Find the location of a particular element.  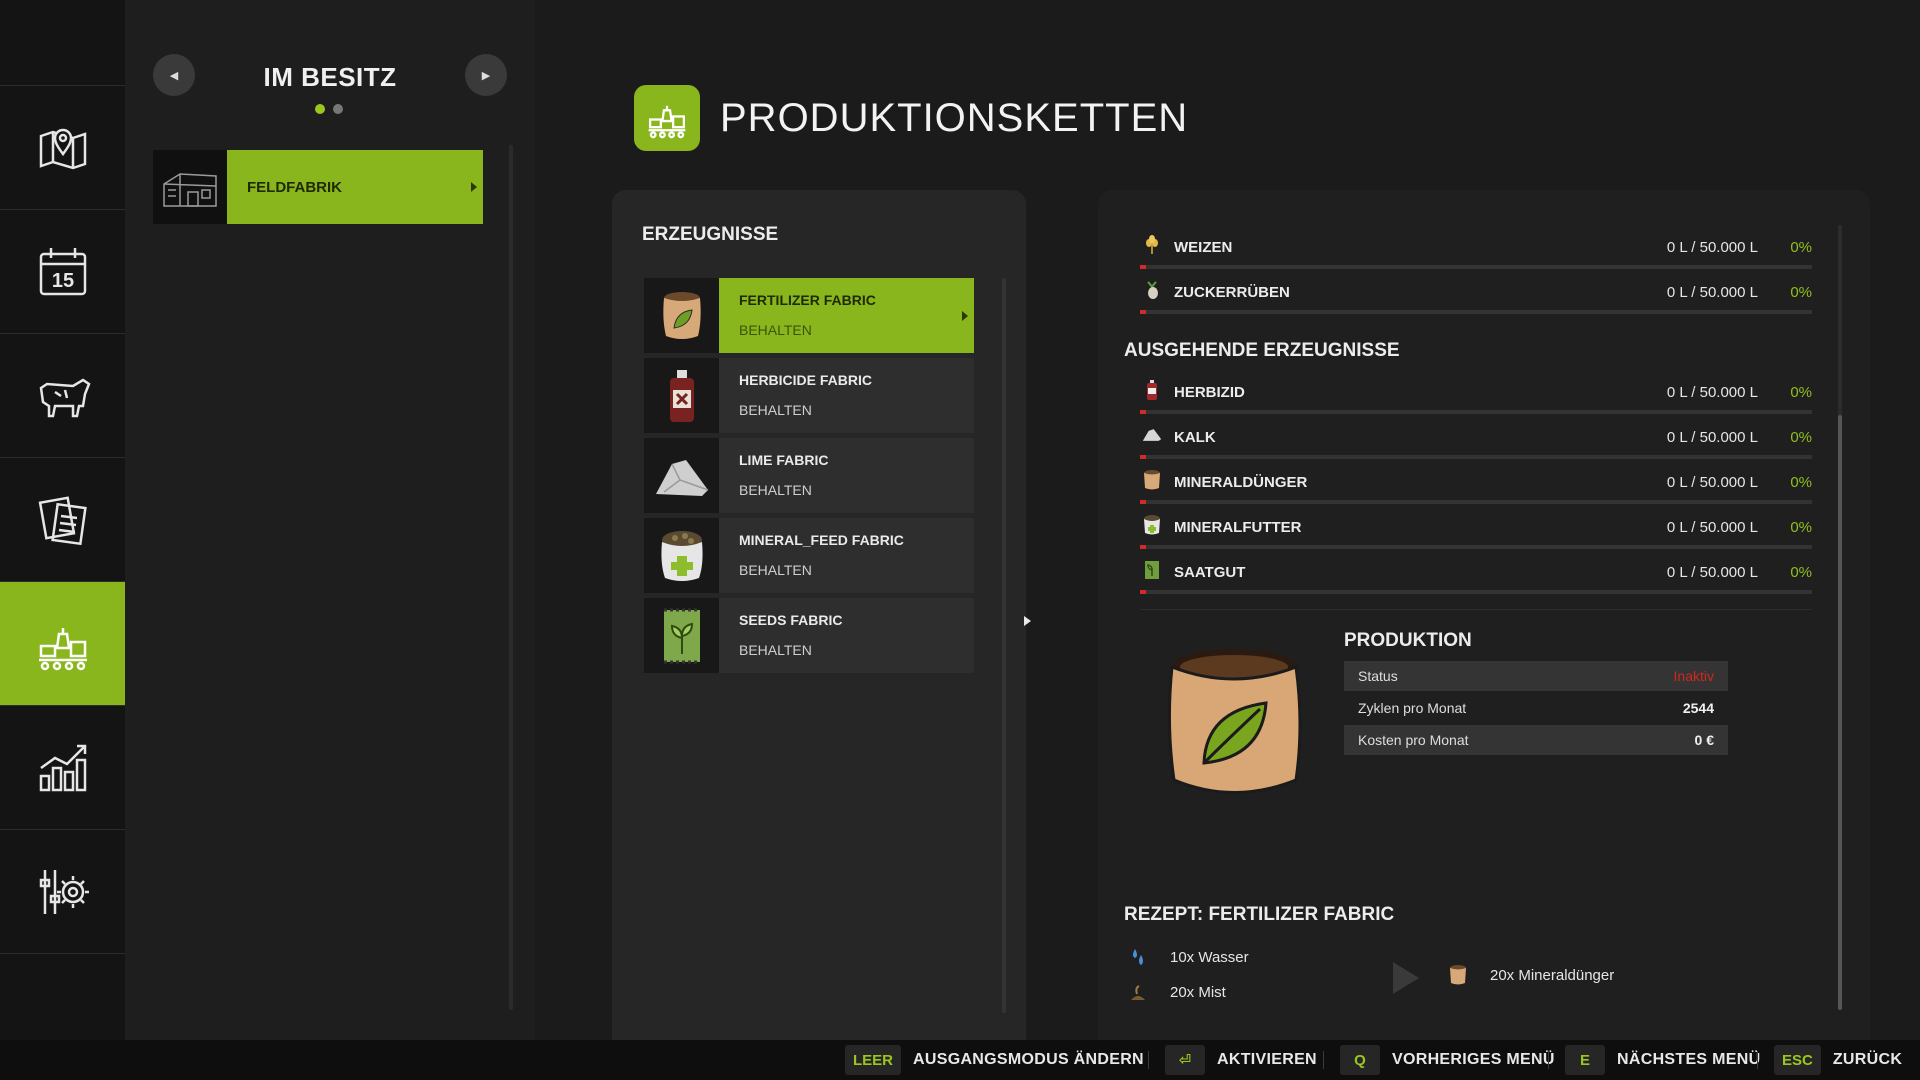

nav-item-calendar: 15 is located at coordinates (62, 272).